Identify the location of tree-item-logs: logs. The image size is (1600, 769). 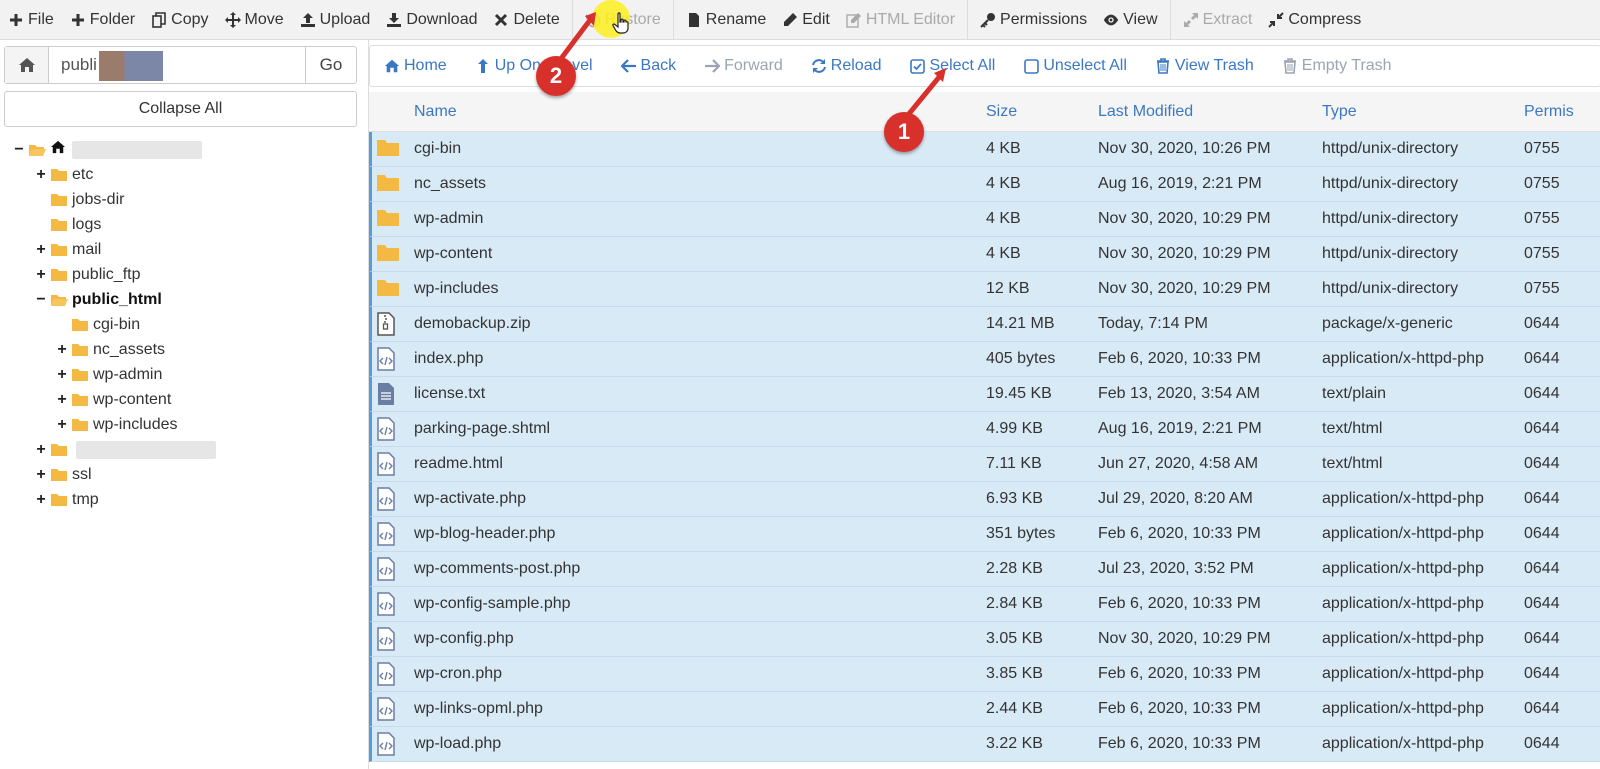
(67, 224).